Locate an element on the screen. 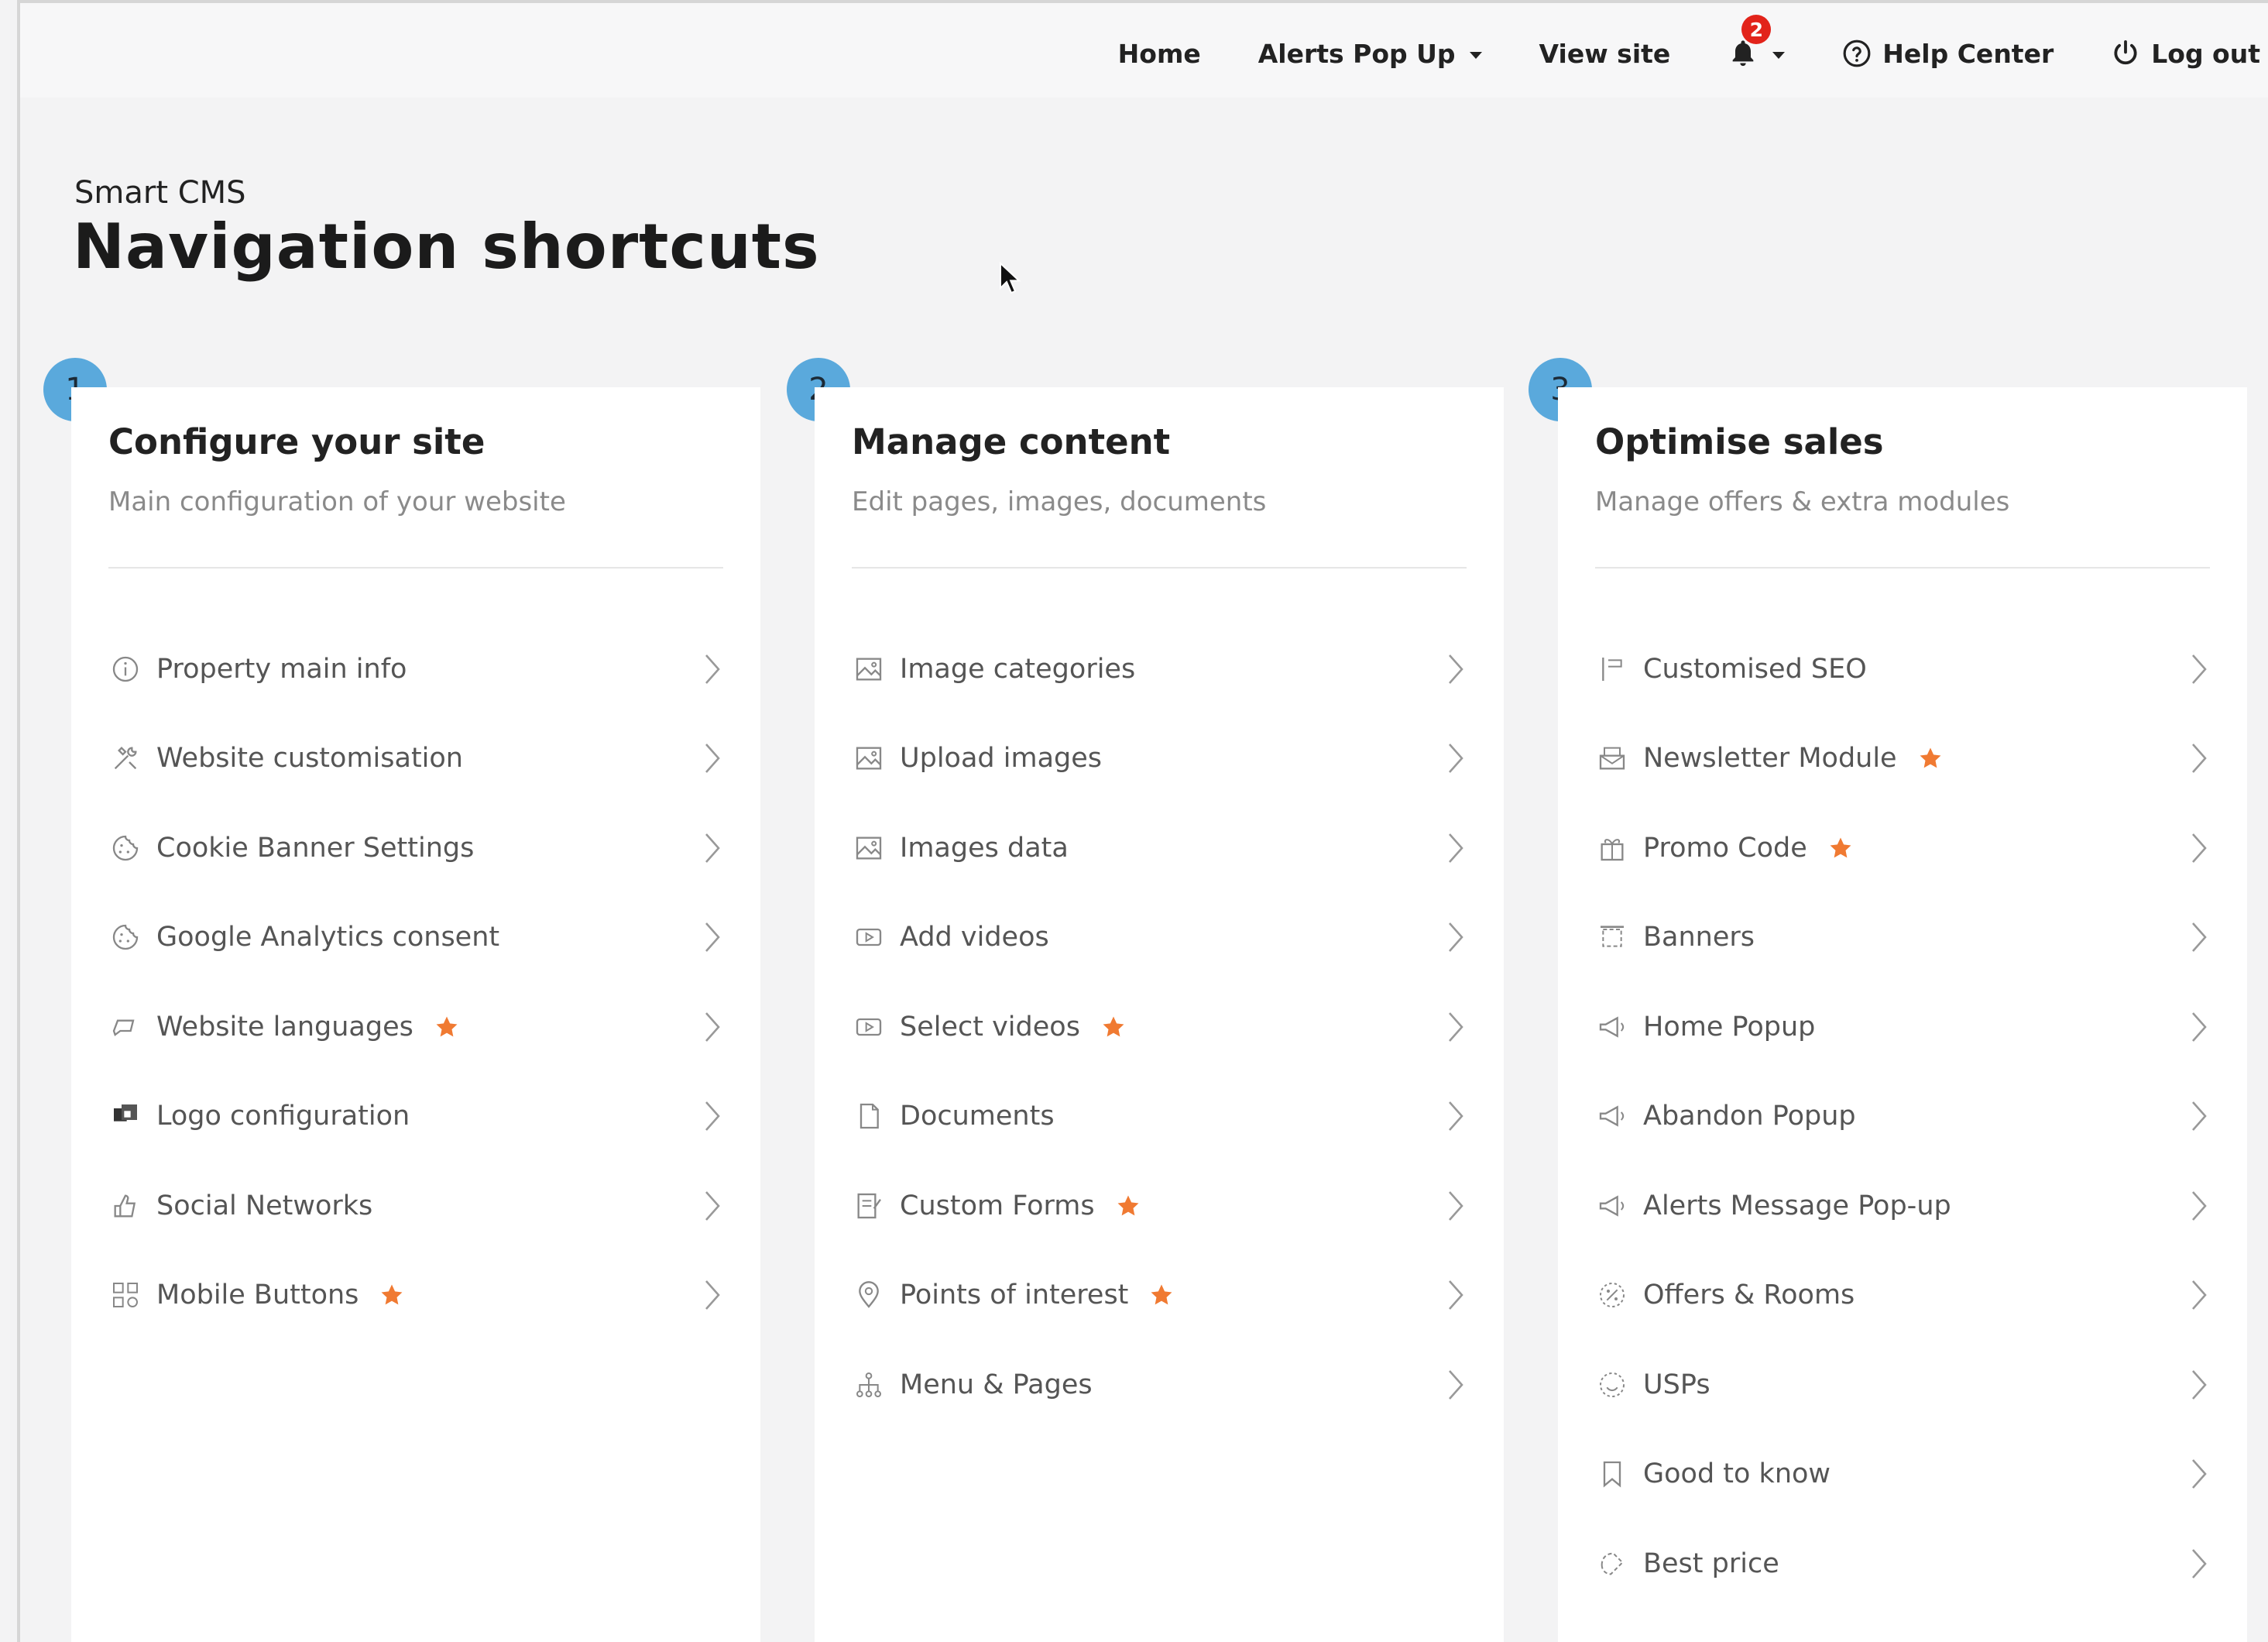 The width and height of the screenshot is (2268, 1642). shortcut-item: Add videos is located at coordinates (1159, 938).